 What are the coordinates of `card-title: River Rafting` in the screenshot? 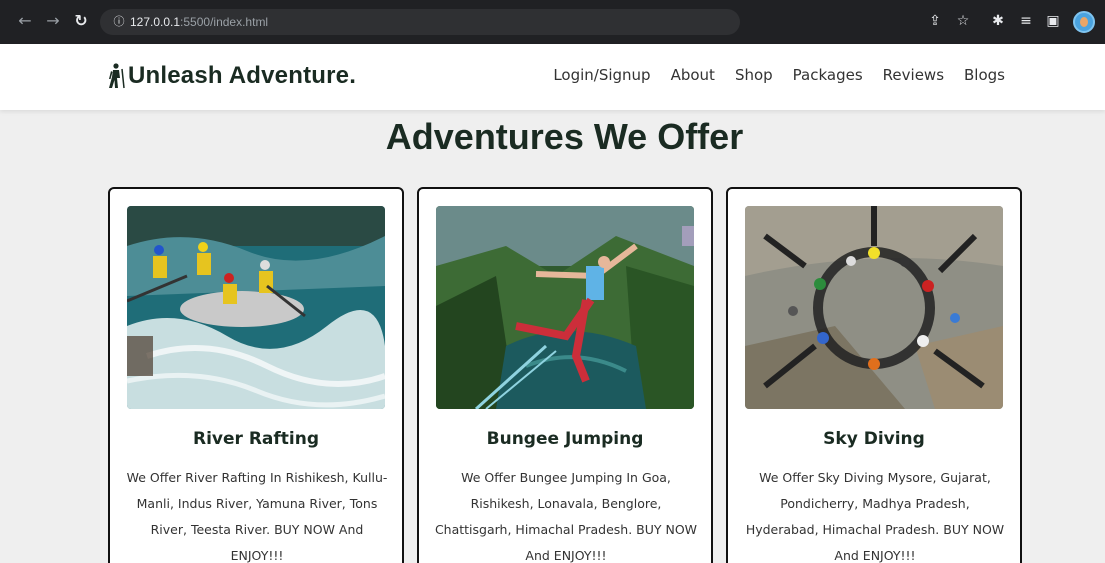 It's located at (255, 439).